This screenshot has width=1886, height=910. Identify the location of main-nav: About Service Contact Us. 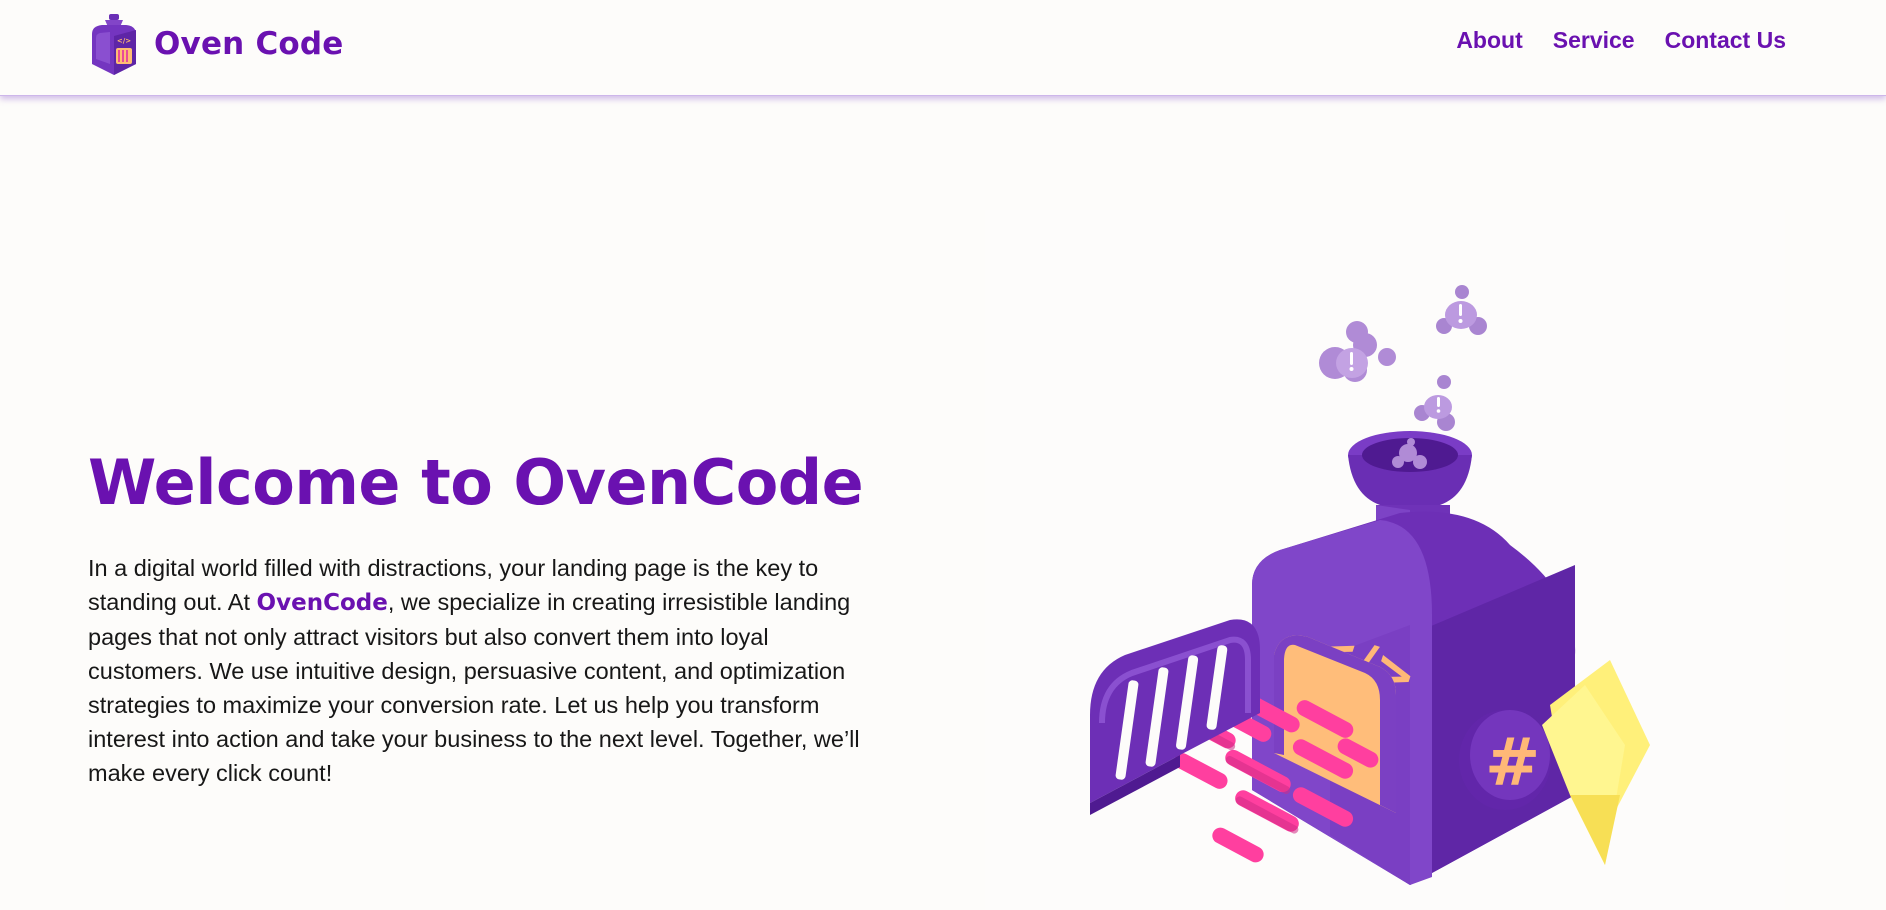
(1621, 40).